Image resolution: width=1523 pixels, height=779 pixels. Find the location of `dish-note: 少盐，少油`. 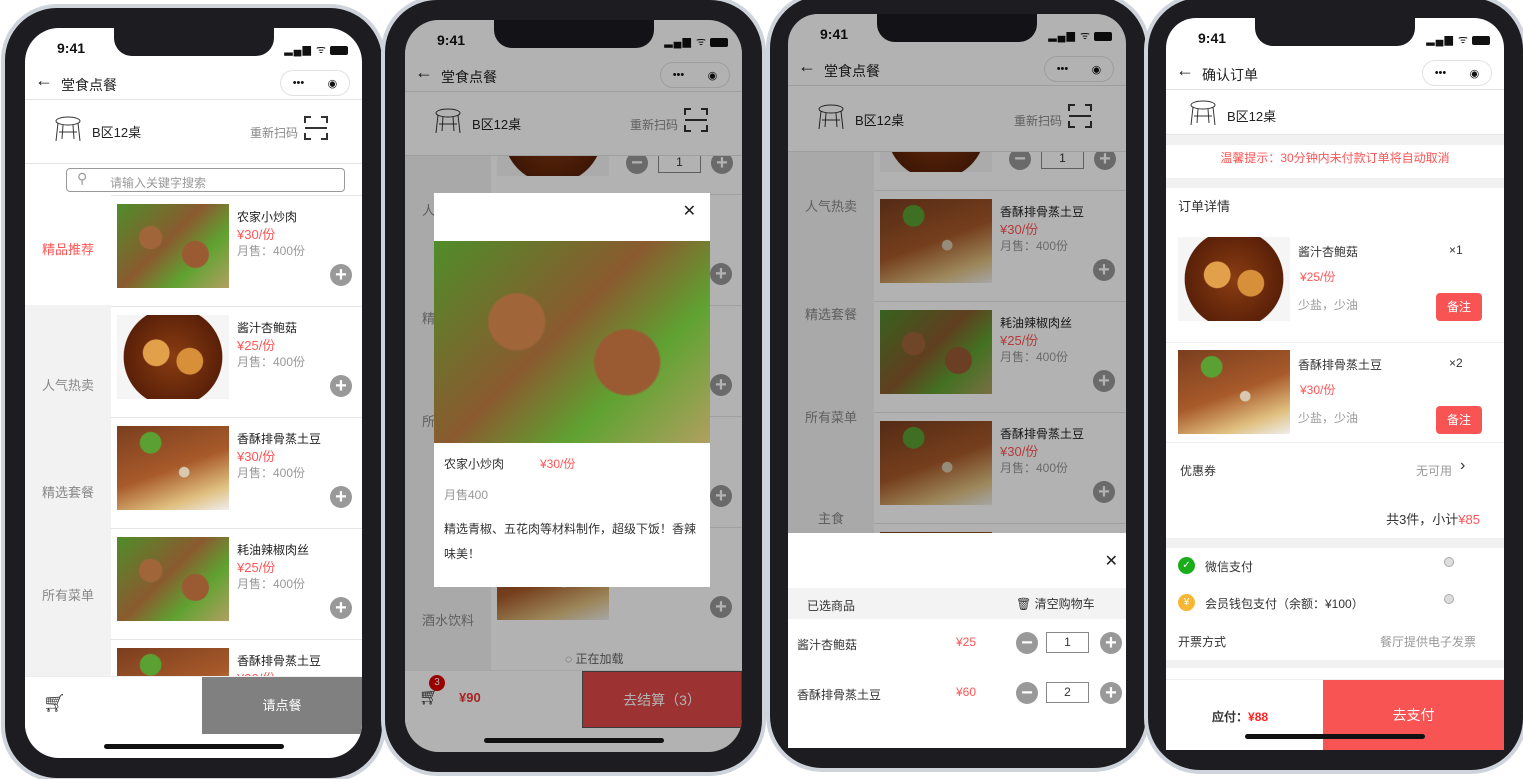

dish-note: 少盐，少油 is located at coordinates (1328, 305).